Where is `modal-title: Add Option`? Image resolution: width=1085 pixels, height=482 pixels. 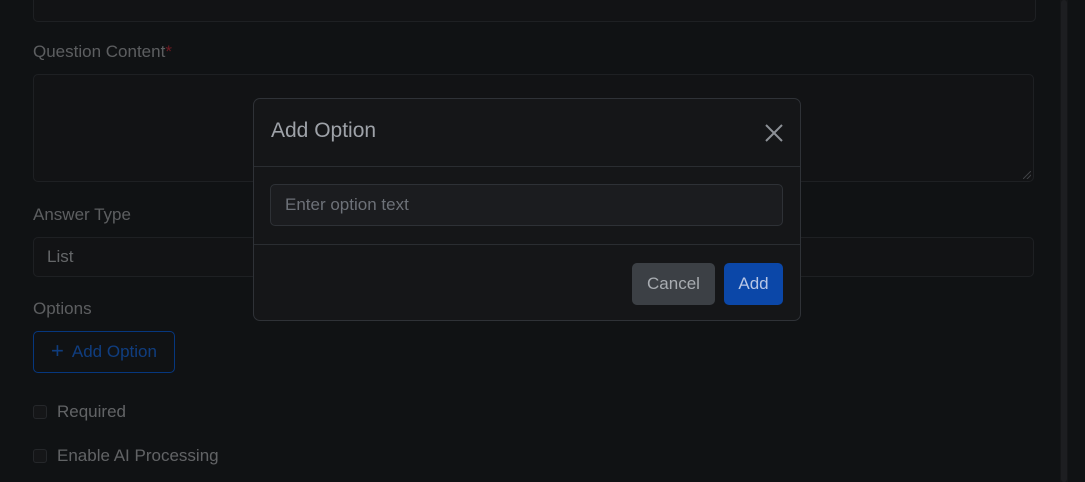
modal-title: Add Option is located at coordinates (324, 130).